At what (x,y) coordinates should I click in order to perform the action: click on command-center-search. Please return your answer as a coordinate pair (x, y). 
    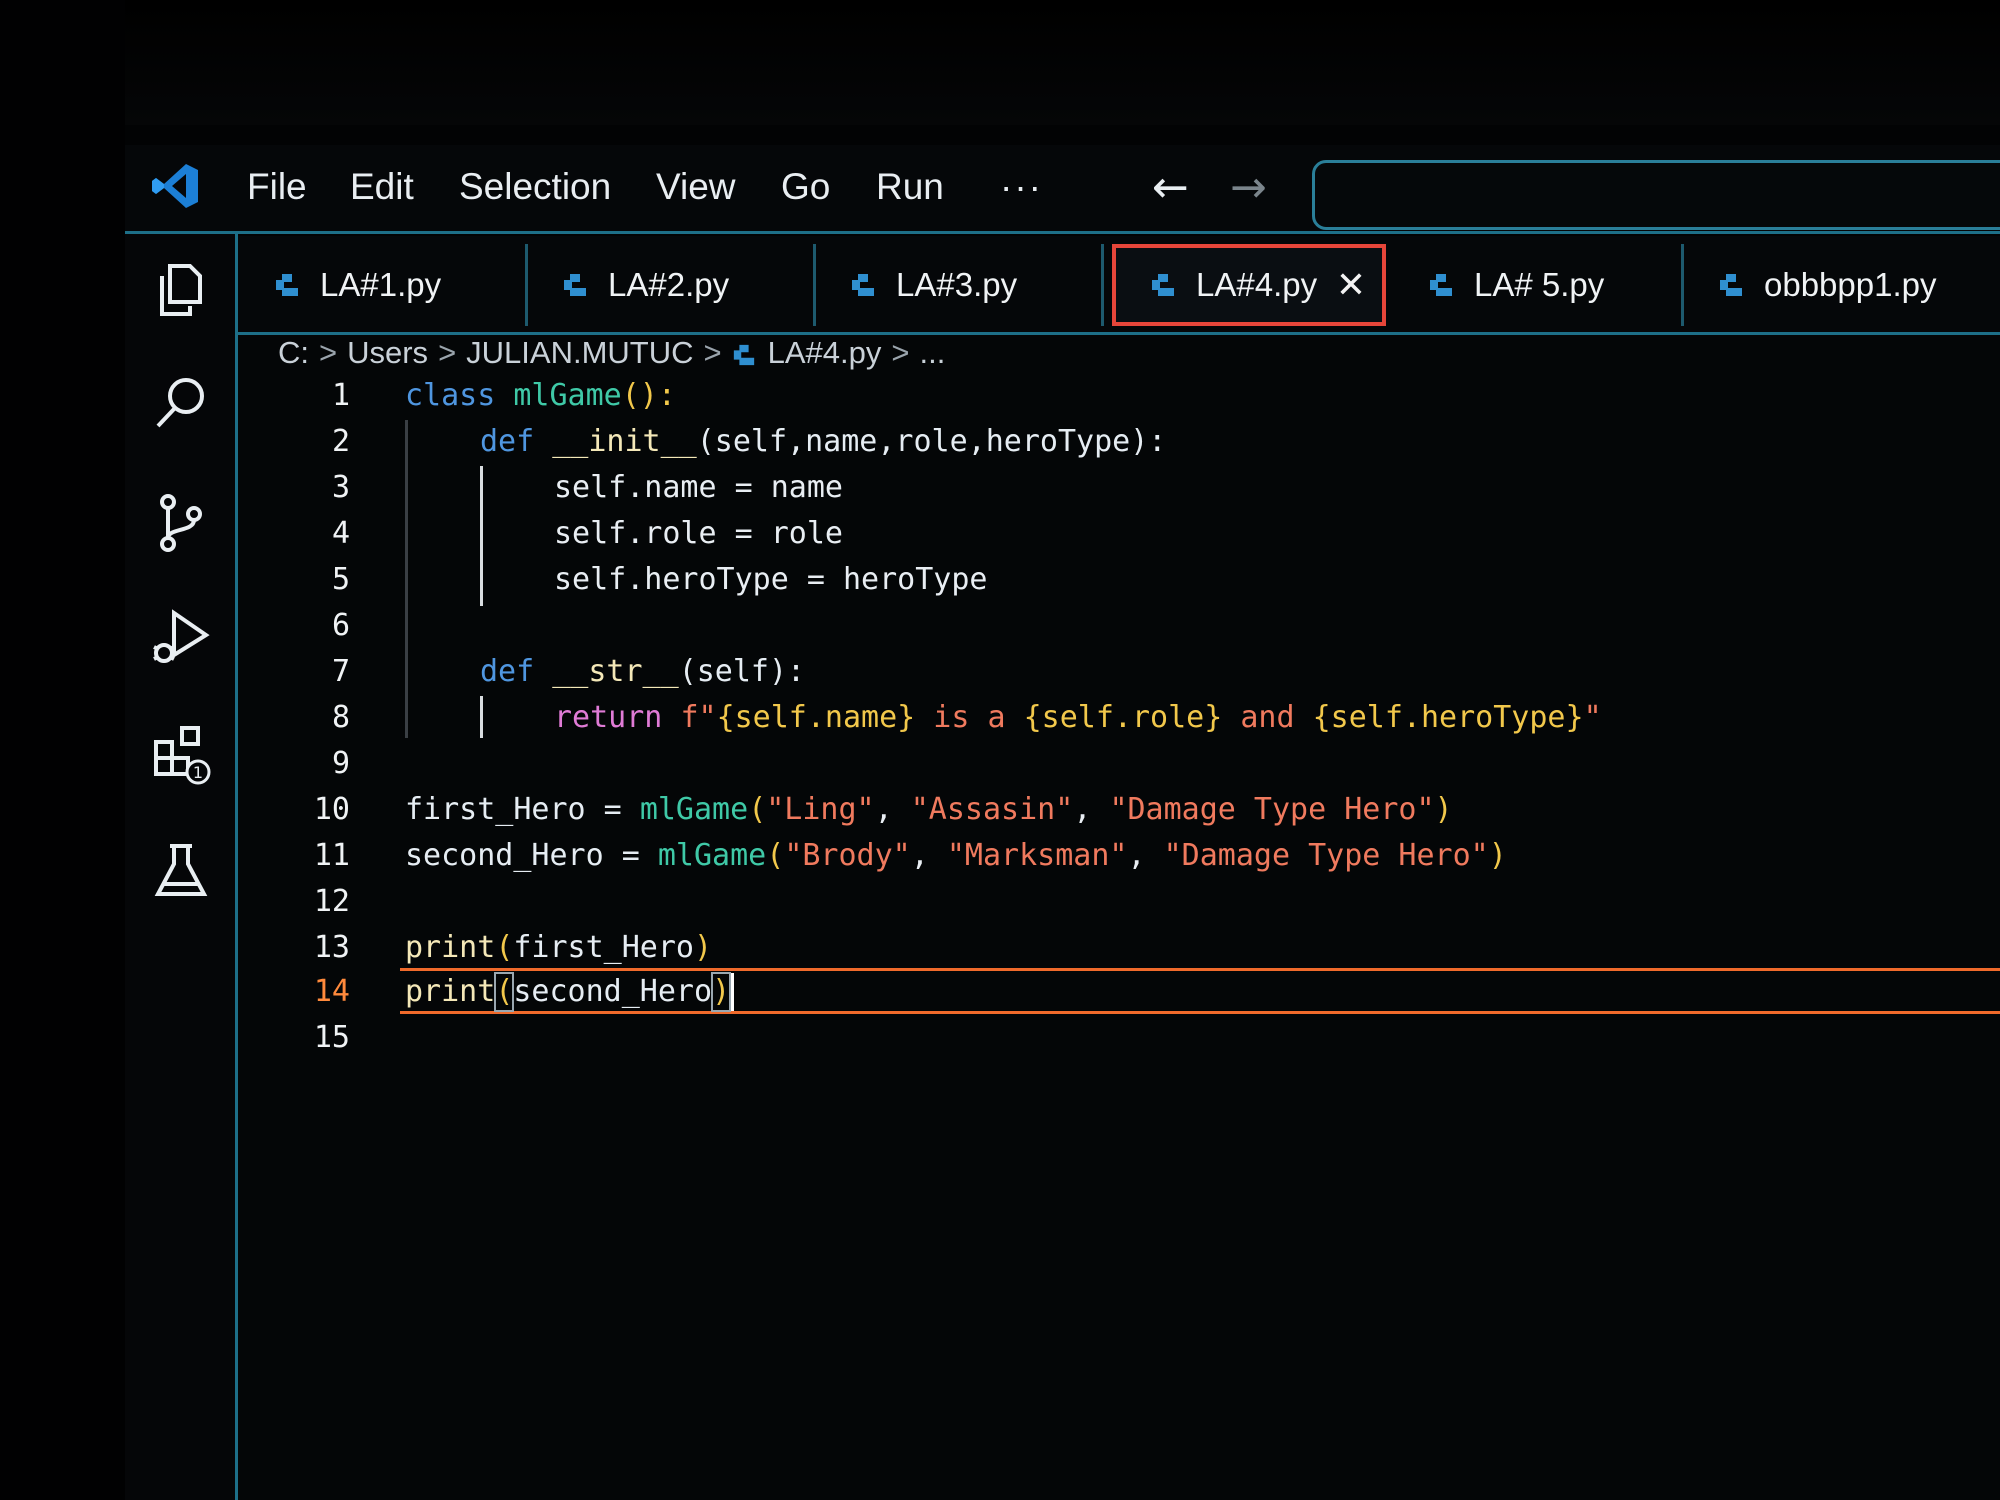
    Looking at the image, I should click on (1656, 195).